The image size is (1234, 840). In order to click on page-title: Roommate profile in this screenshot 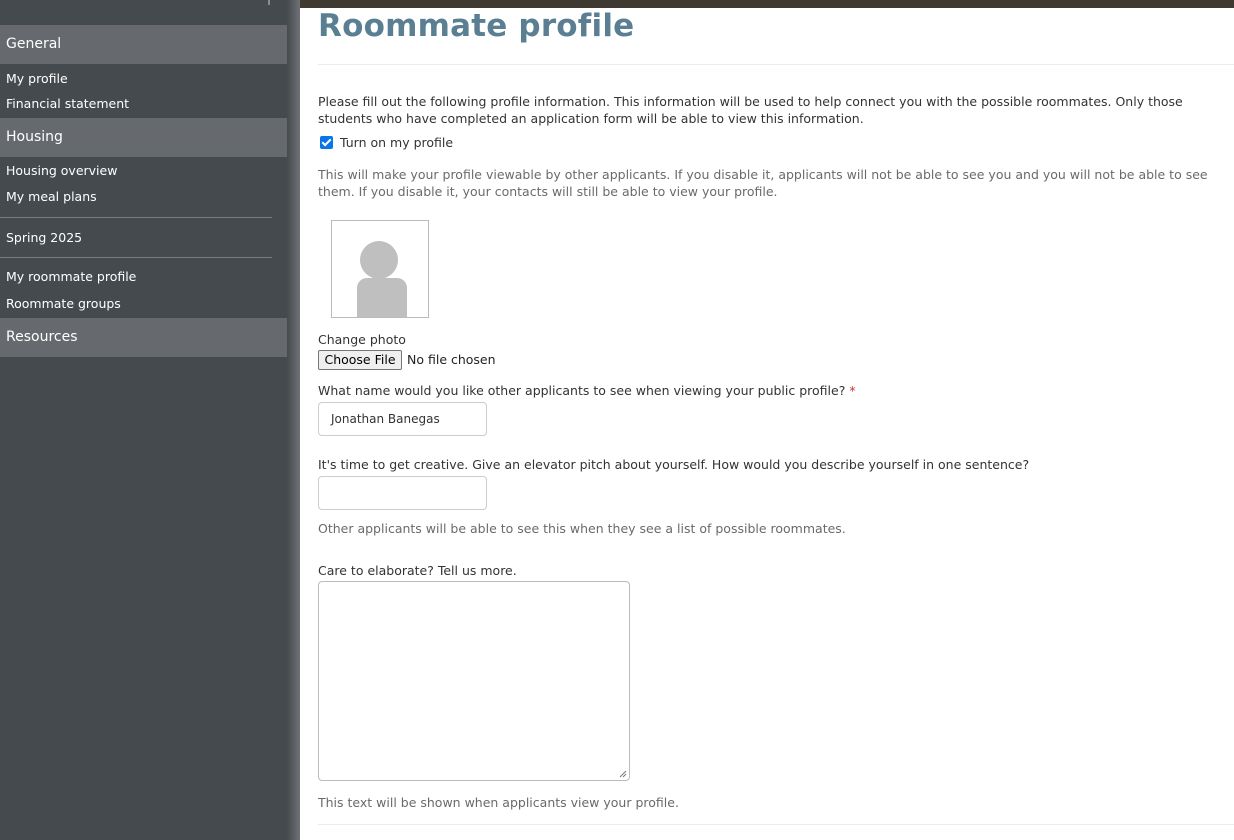, I will do `click(476, 26)`.